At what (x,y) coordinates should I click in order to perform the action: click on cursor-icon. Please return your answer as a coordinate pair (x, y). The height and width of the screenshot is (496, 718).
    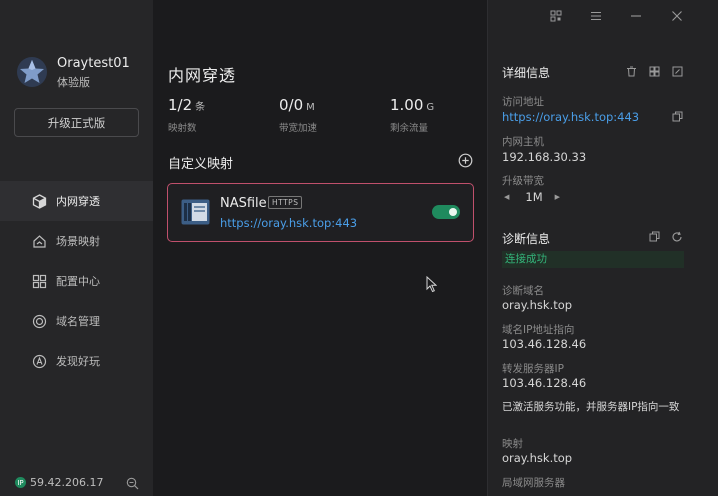
    Looking at the image, I should click on (431, 284).